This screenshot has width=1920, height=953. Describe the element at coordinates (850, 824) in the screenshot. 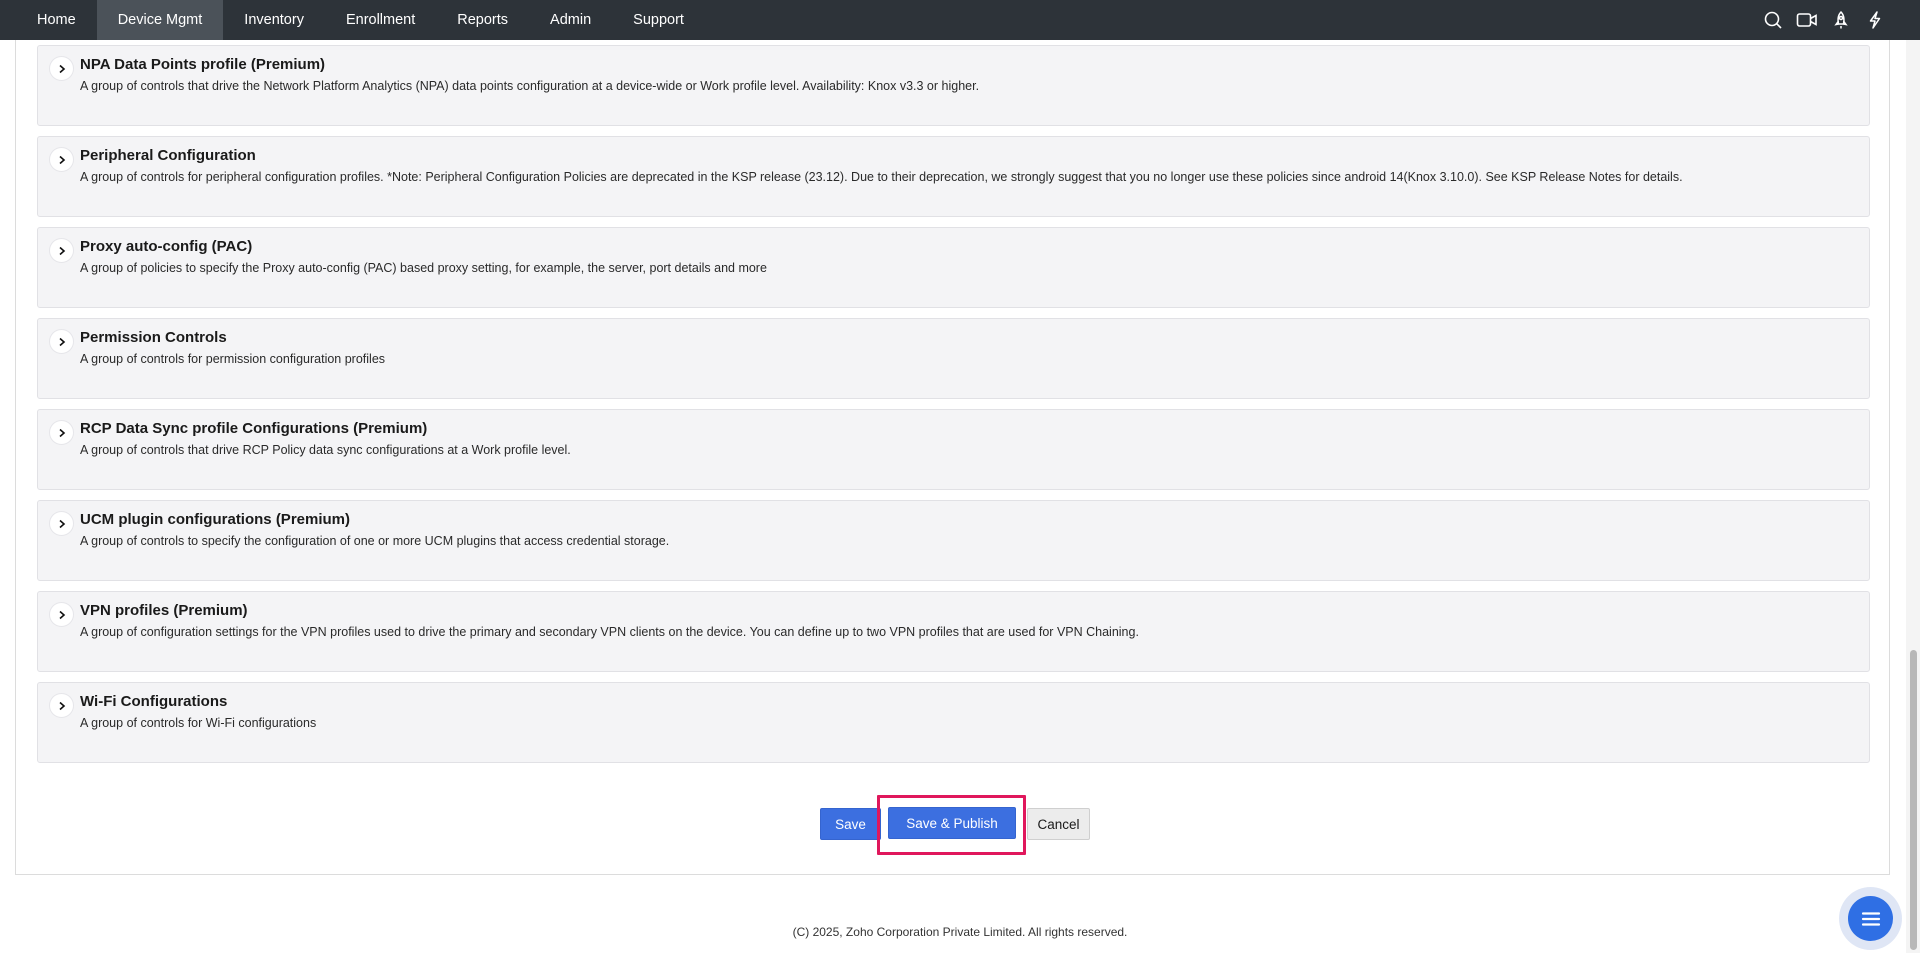

I see `save-button: Save` at that location.